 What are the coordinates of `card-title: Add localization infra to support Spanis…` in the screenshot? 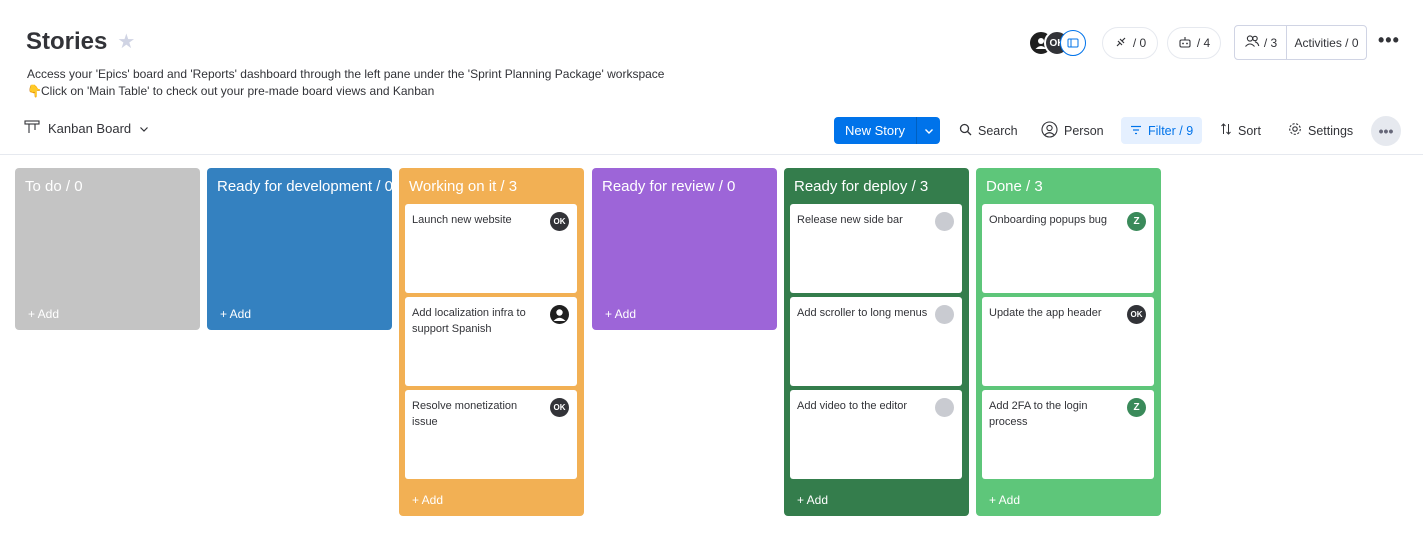 It's located at (469, 321).